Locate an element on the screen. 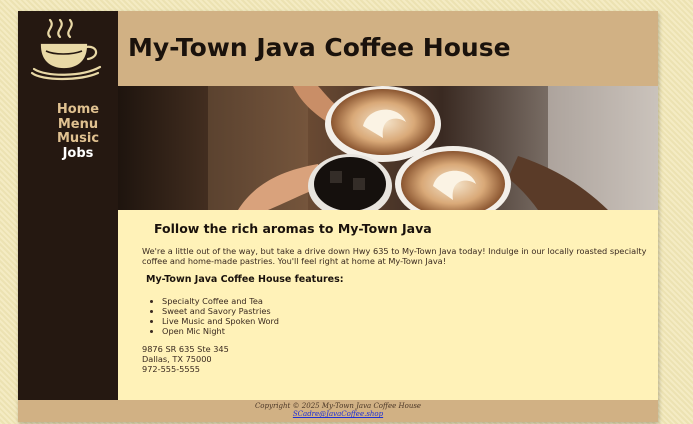 The width and height of the screenshot is (693, 424). header: My-Town Java Coffee House is located at coordinates (388, 48).